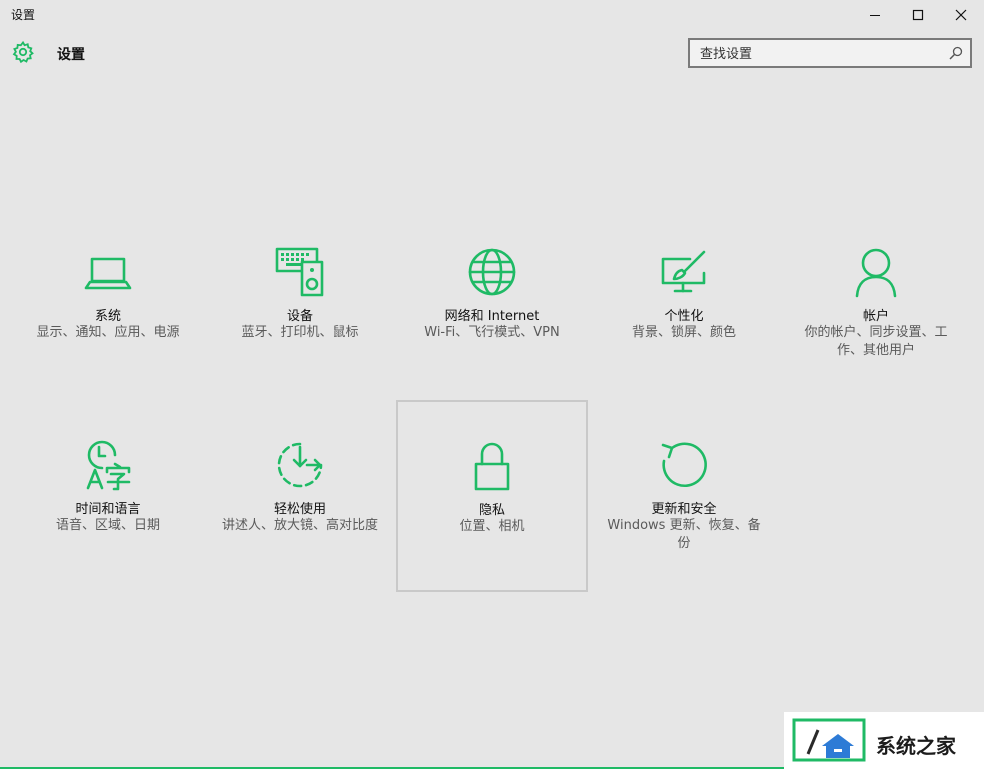 This screenshot has height=769, width=984. I want to click on search-icon, so click(956, 53).